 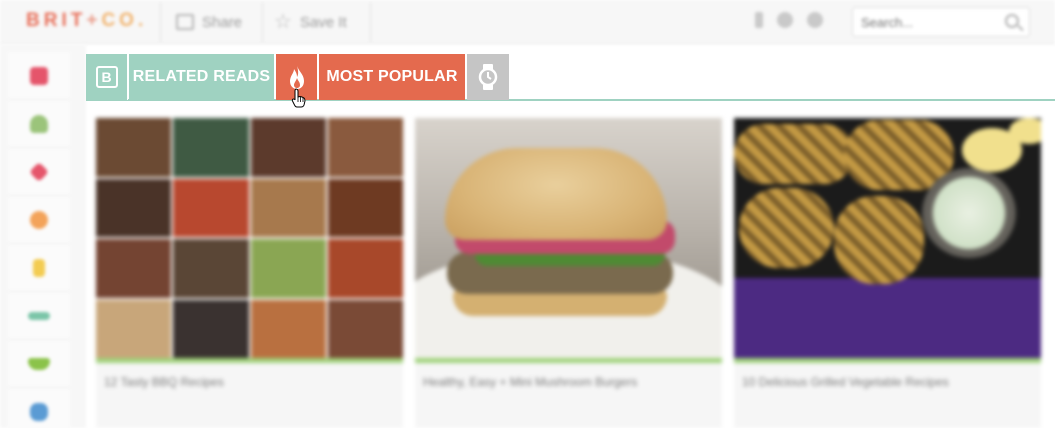 I want to click on rail-item-style, so click(x=39, y=316).